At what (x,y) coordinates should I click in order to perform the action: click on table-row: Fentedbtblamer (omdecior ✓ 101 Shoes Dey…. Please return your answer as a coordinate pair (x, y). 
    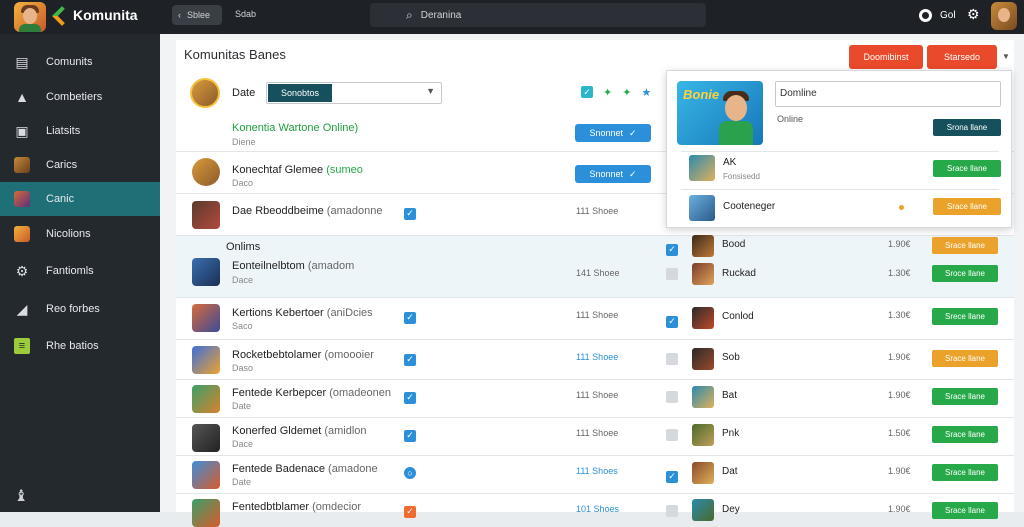
    Looking at the image, I should click on (595, 510).